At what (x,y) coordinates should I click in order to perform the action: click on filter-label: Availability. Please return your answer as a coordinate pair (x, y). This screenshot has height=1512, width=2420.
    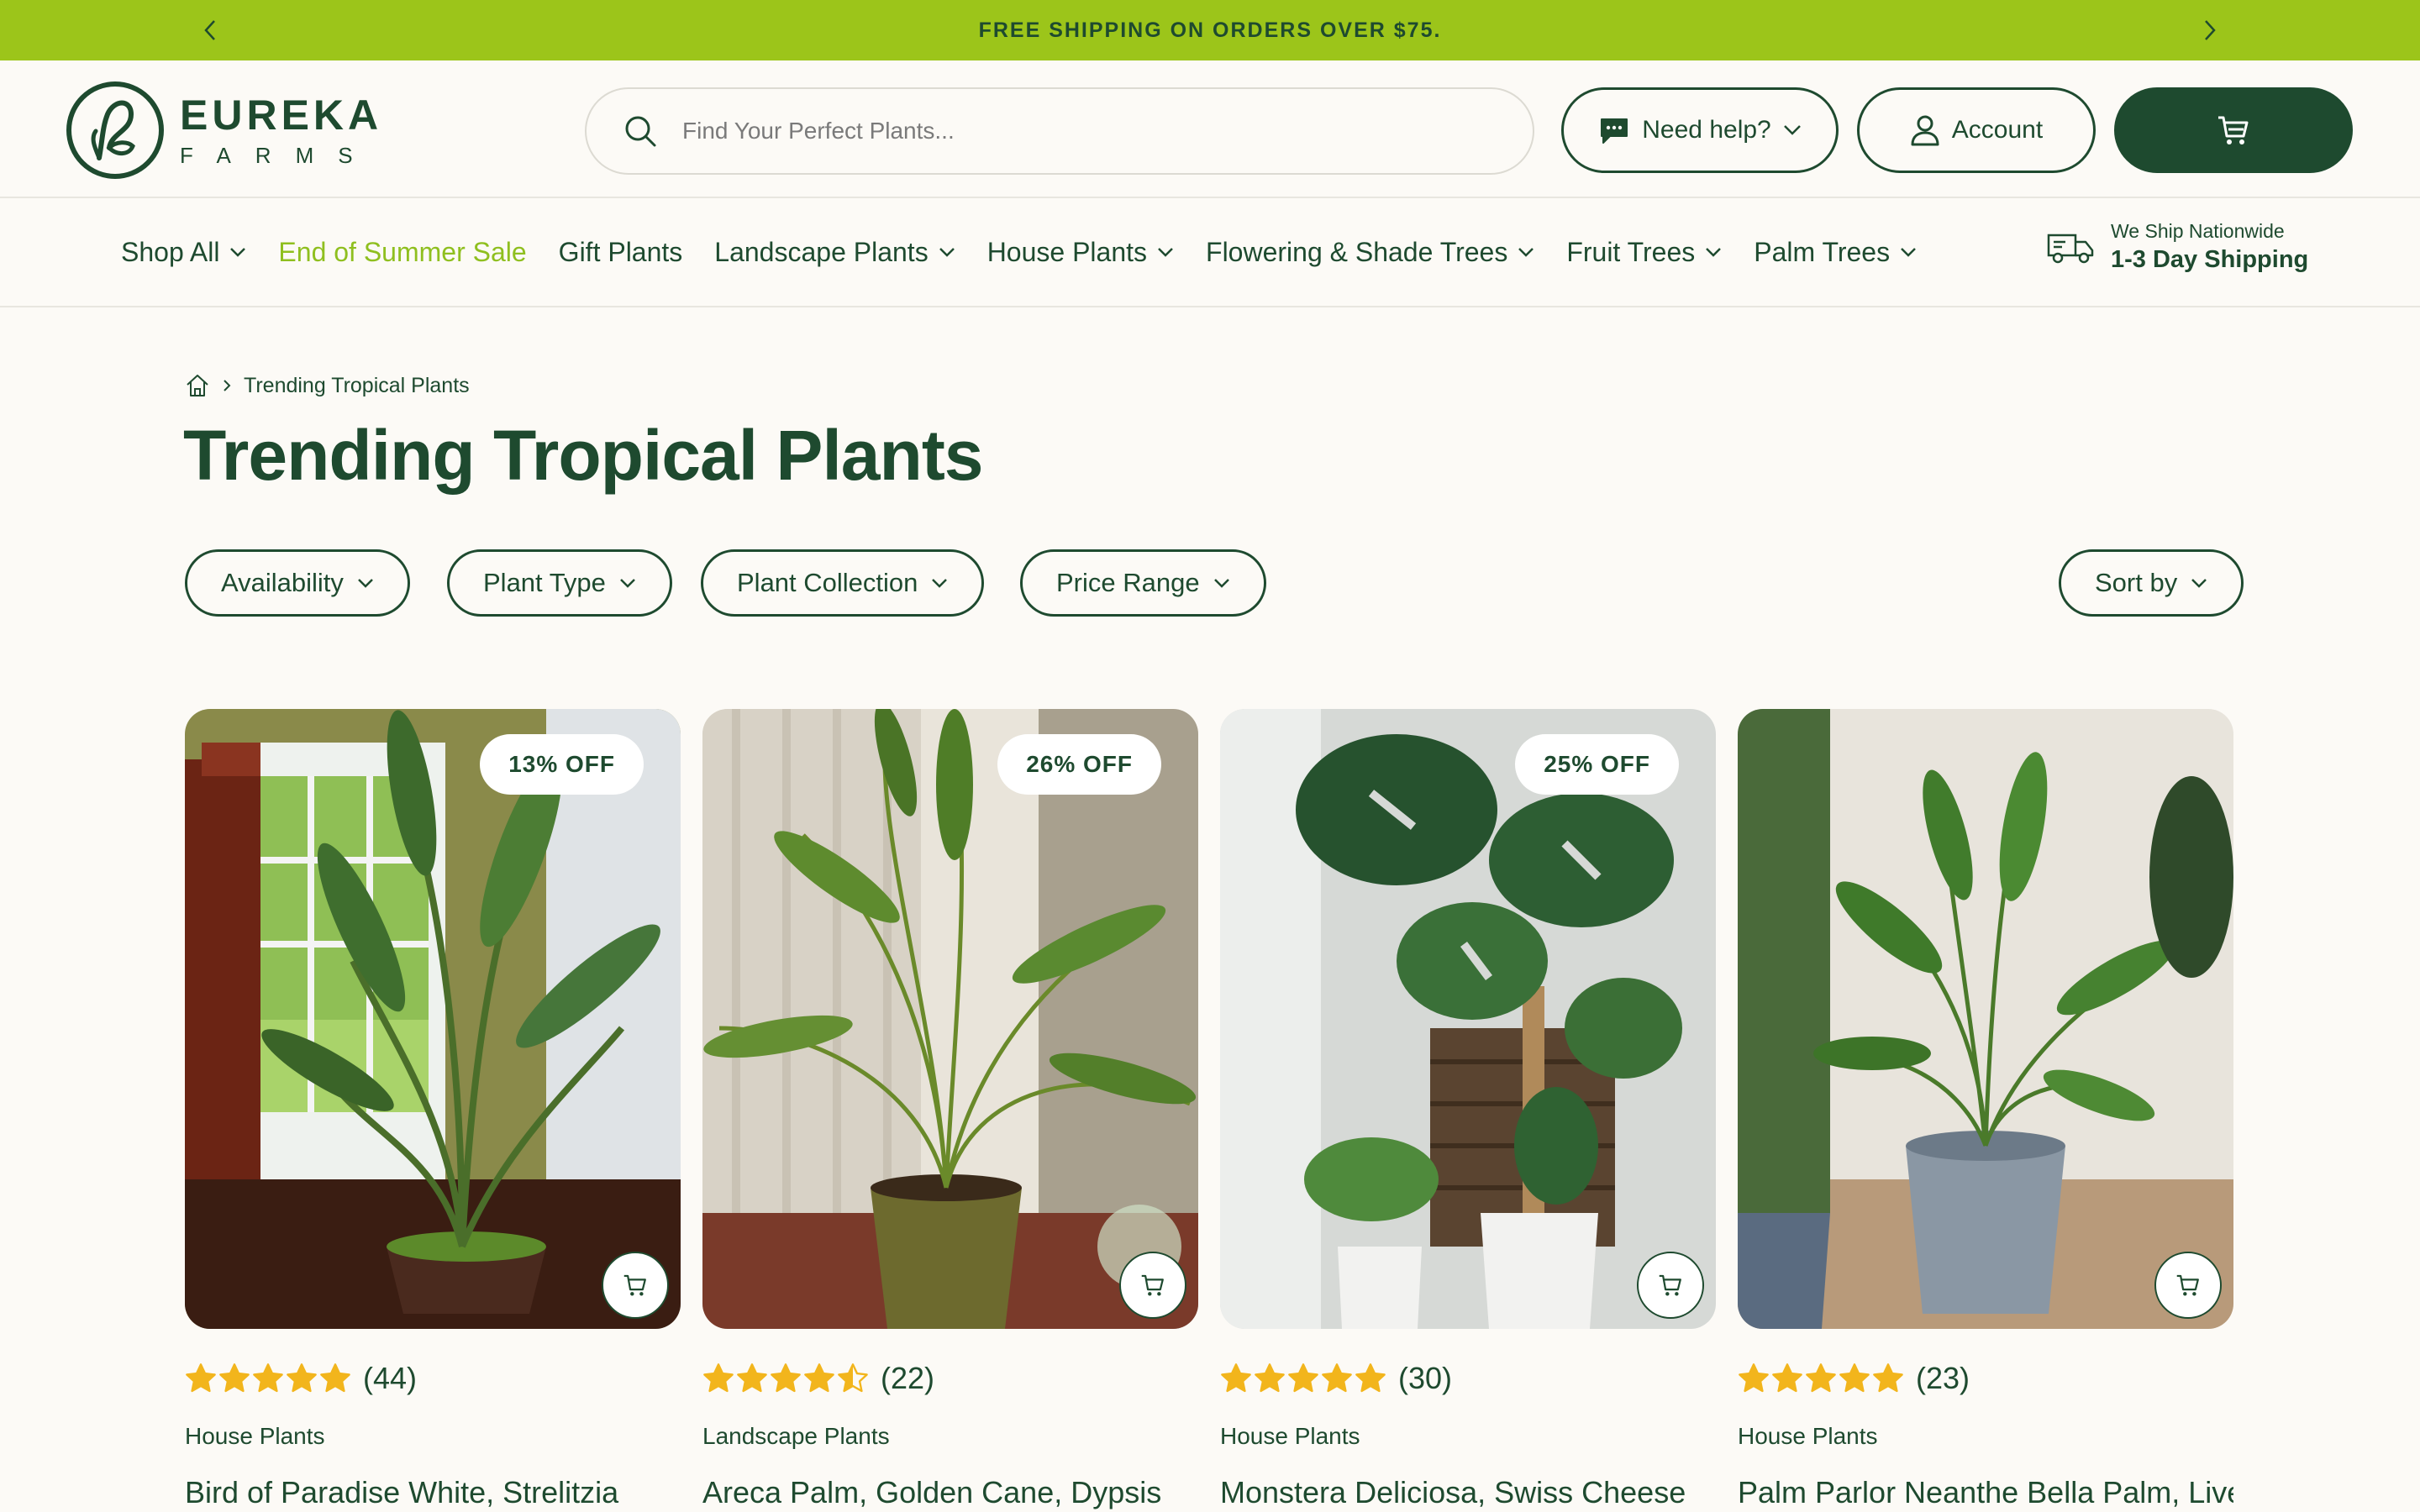
    Looking at the image, I should click on (283, 582).